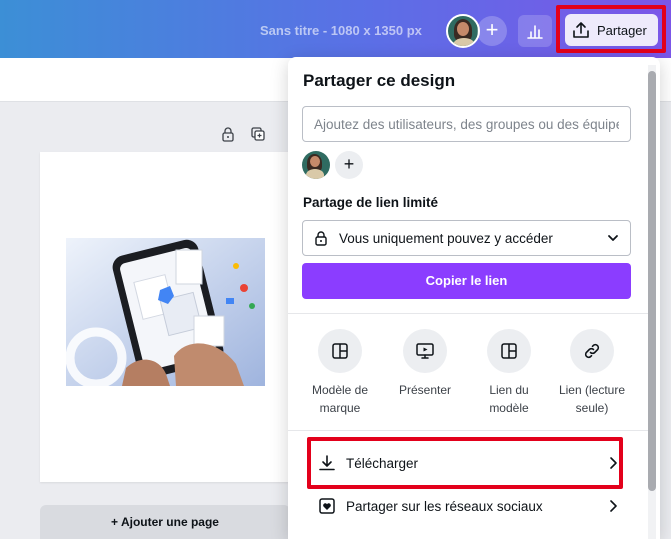 Image resolution: width=671 pixels, height=539 pixels. I want to click on option-label: Présenter, so click(425, 390).